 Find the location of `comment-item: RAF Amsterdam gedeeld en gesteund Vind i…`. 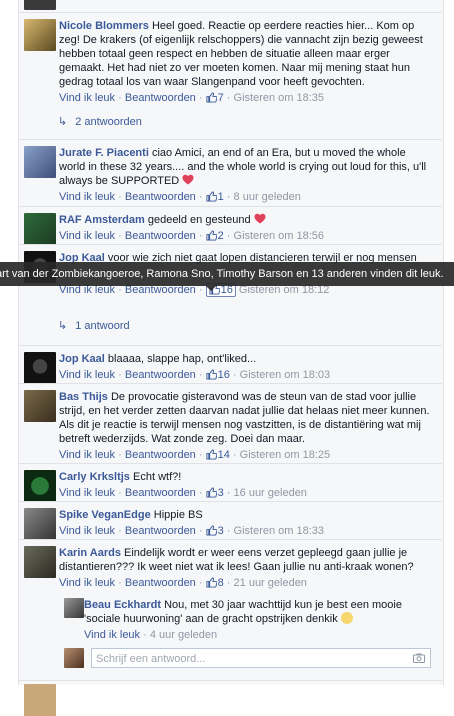

comment-item: RAF Amsterdam gedeeld en gesteund Vind i… is located at coordinates (230, 225).